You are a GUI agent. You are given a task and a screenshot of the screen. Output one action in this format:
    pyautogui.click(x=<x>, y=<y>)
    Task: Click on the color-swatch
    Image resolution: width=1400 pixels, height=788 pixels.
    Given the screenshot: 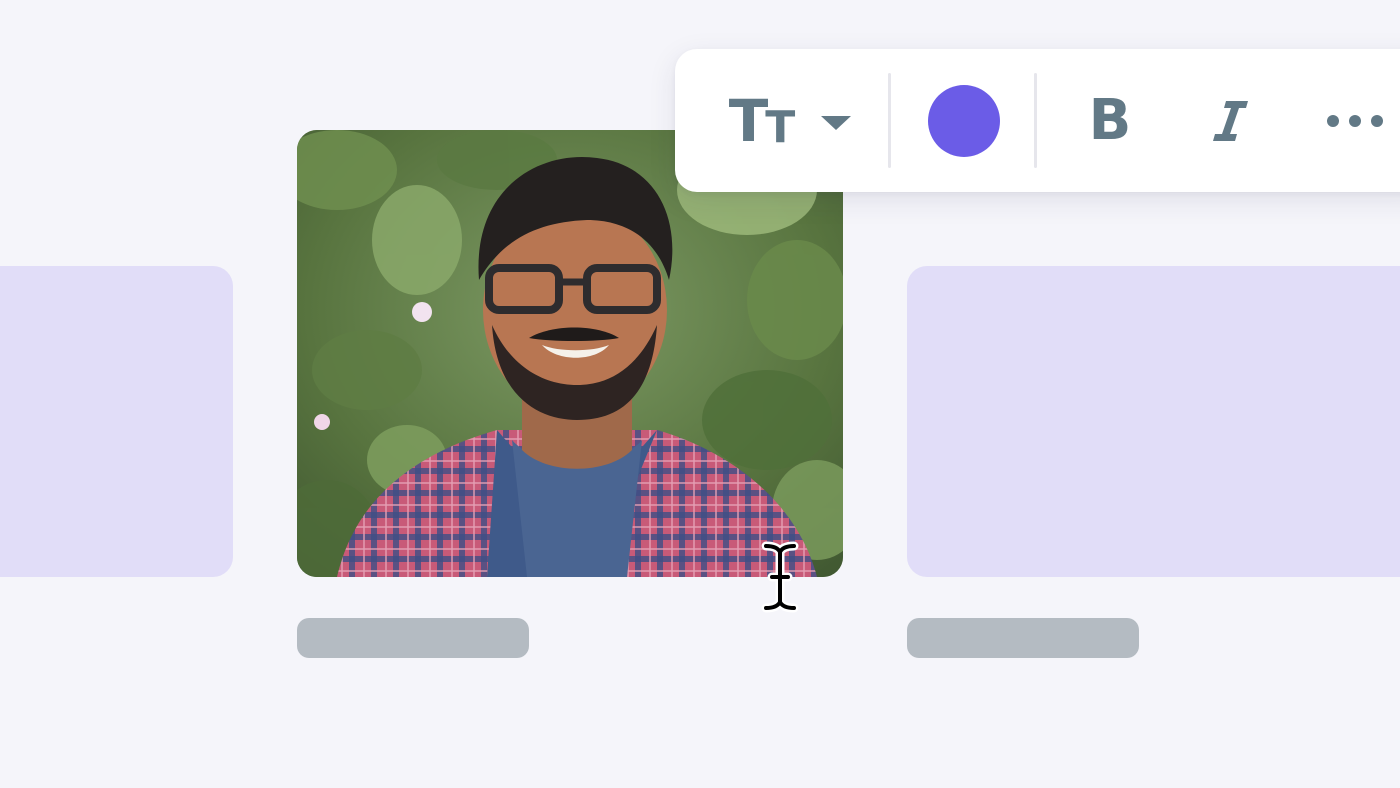 What is the action you would take?
    pyautogui.click(x=963, y=120)
    